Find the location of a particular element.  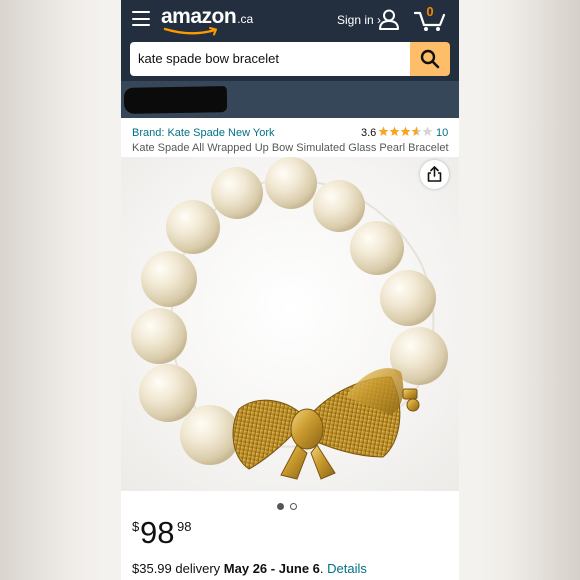

share-icon is located at coordinates (434, 174).